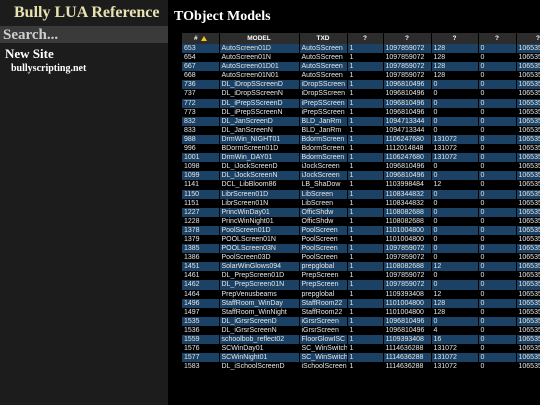 This screenshot has width=540, height=405. I want to click on search-box, so click(84, 35).